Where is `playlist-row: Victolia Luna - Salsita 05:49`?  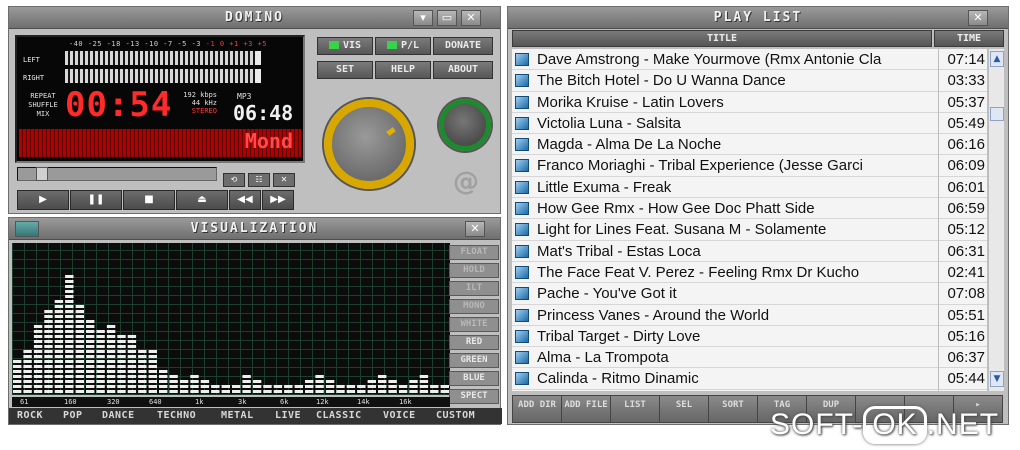 playlist-row: Victolia Luna - Salsita 05:49 is located at coordinates (749, 124).